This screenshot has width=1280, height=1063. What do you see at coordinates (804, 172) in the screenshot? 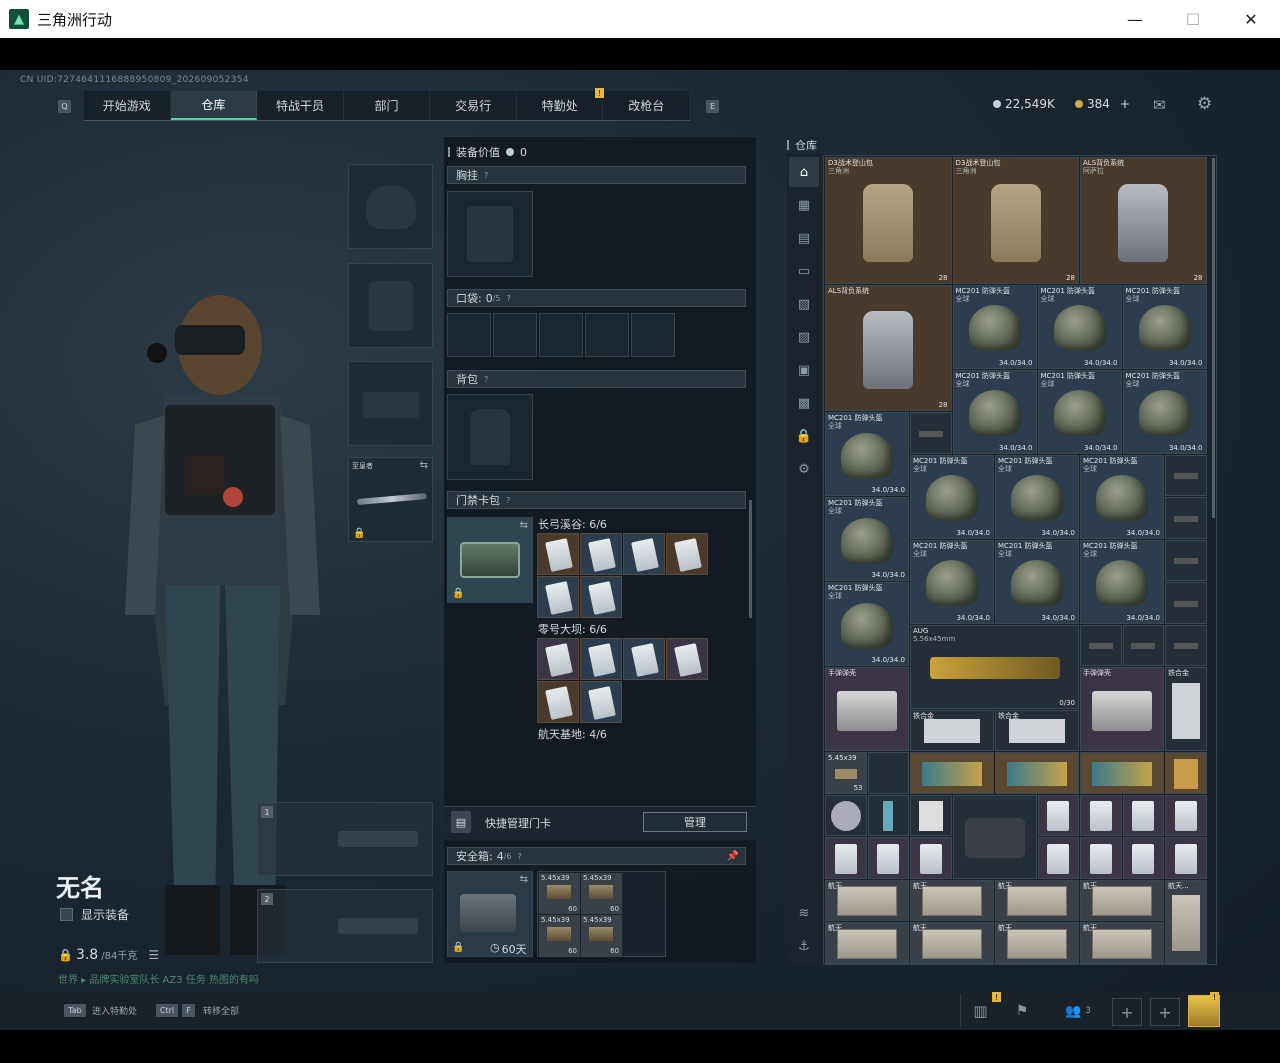
I see `backpack-icon: ⌂` at bounding box center [804, 172].